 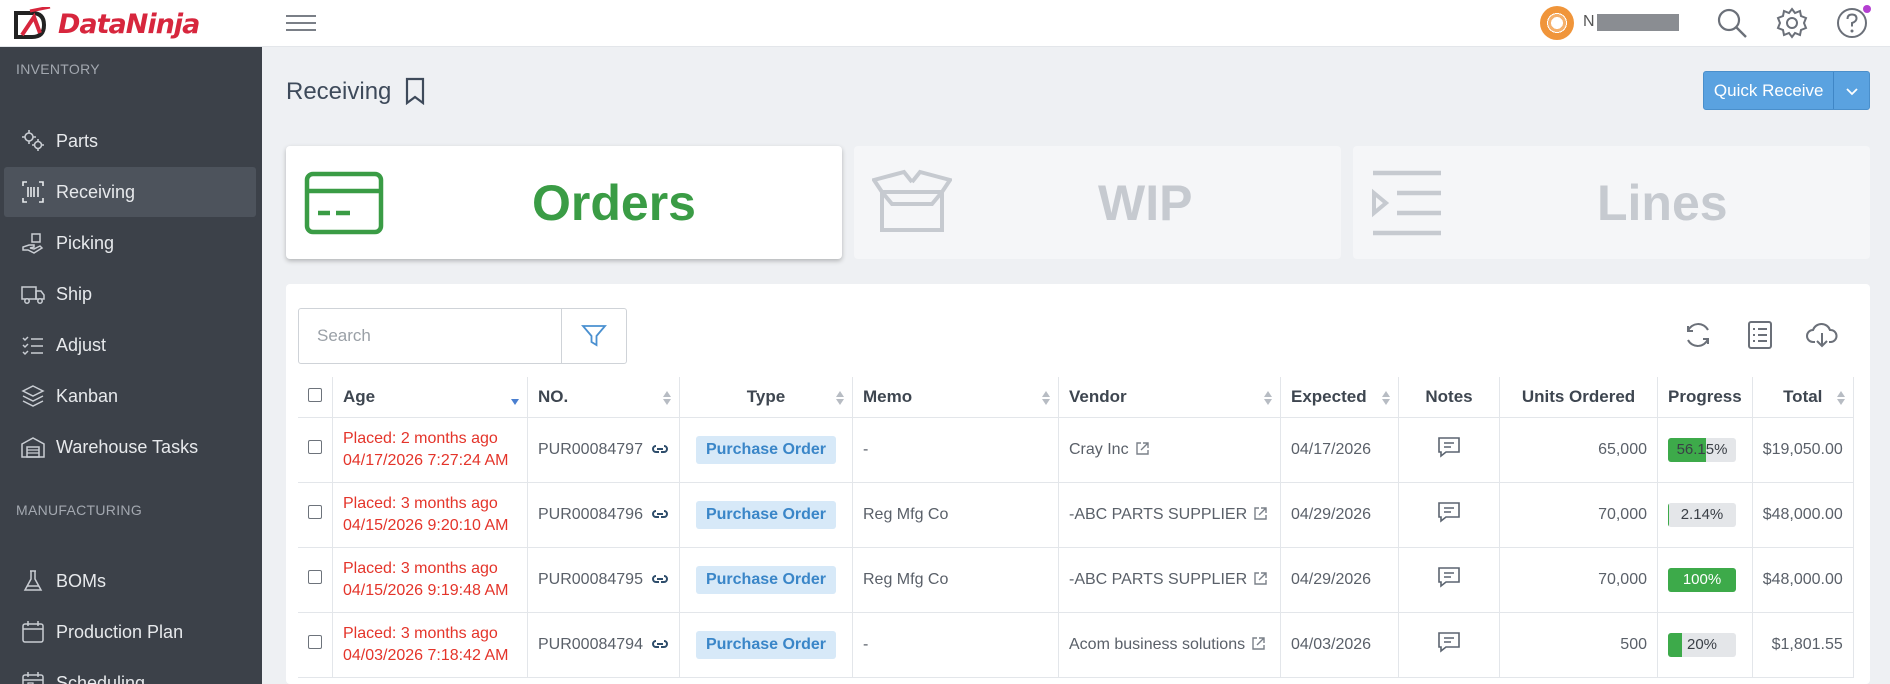 What do you see at coordinates (660, 514) in the screenshot?
I see `chain-link-icon` at bounding box center [660, 514].